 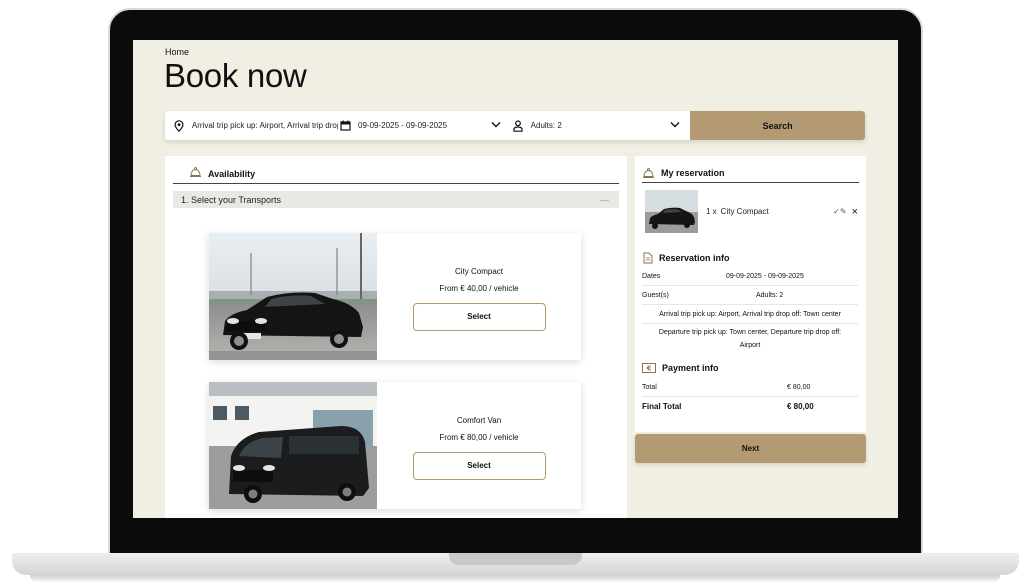 I want to click on laptop-shadow, so click(x=515, y=579).